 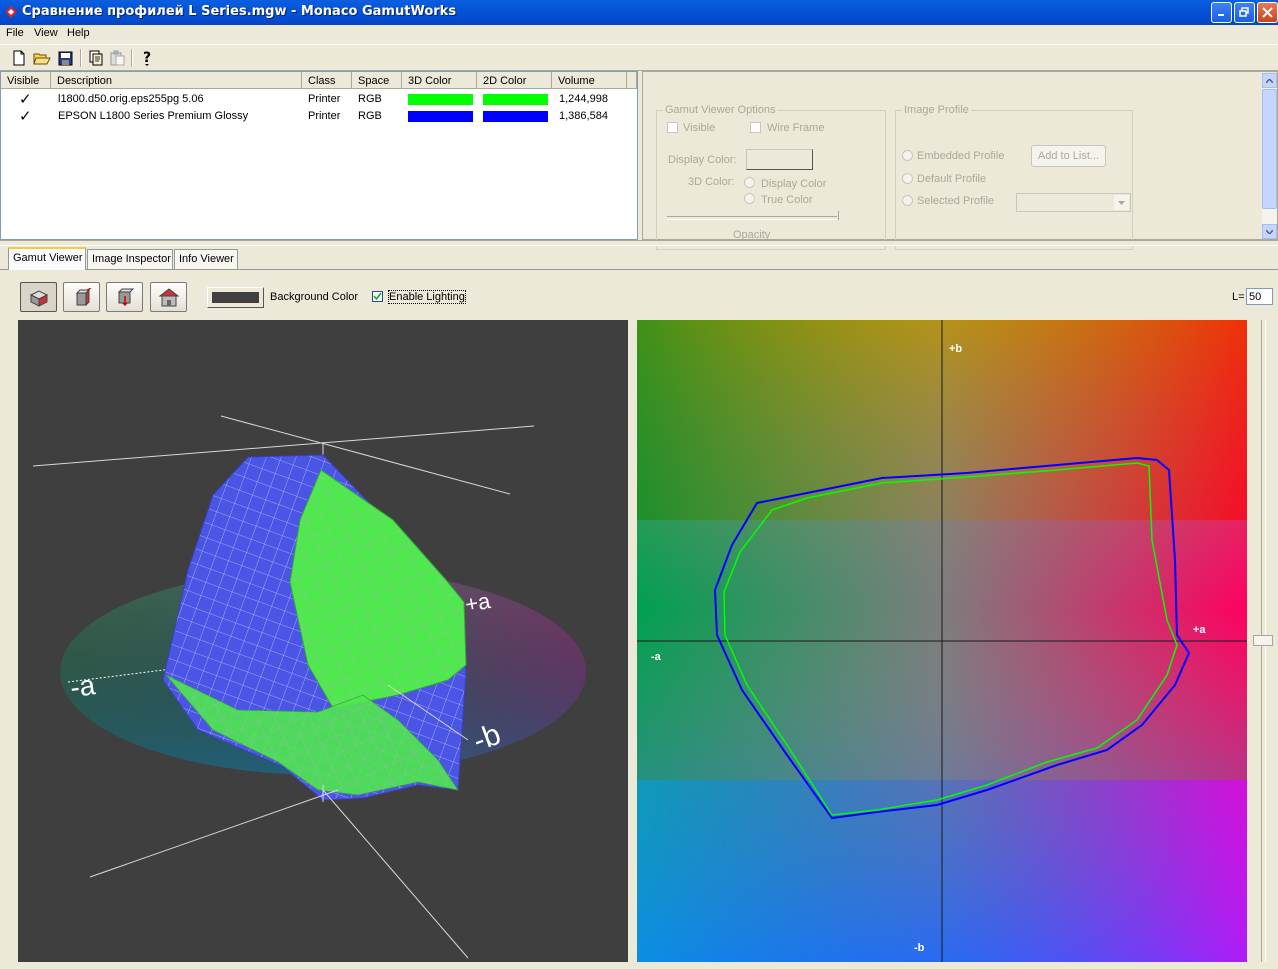 I want to click on column-header-class: Class, so click(x=327, y=80).